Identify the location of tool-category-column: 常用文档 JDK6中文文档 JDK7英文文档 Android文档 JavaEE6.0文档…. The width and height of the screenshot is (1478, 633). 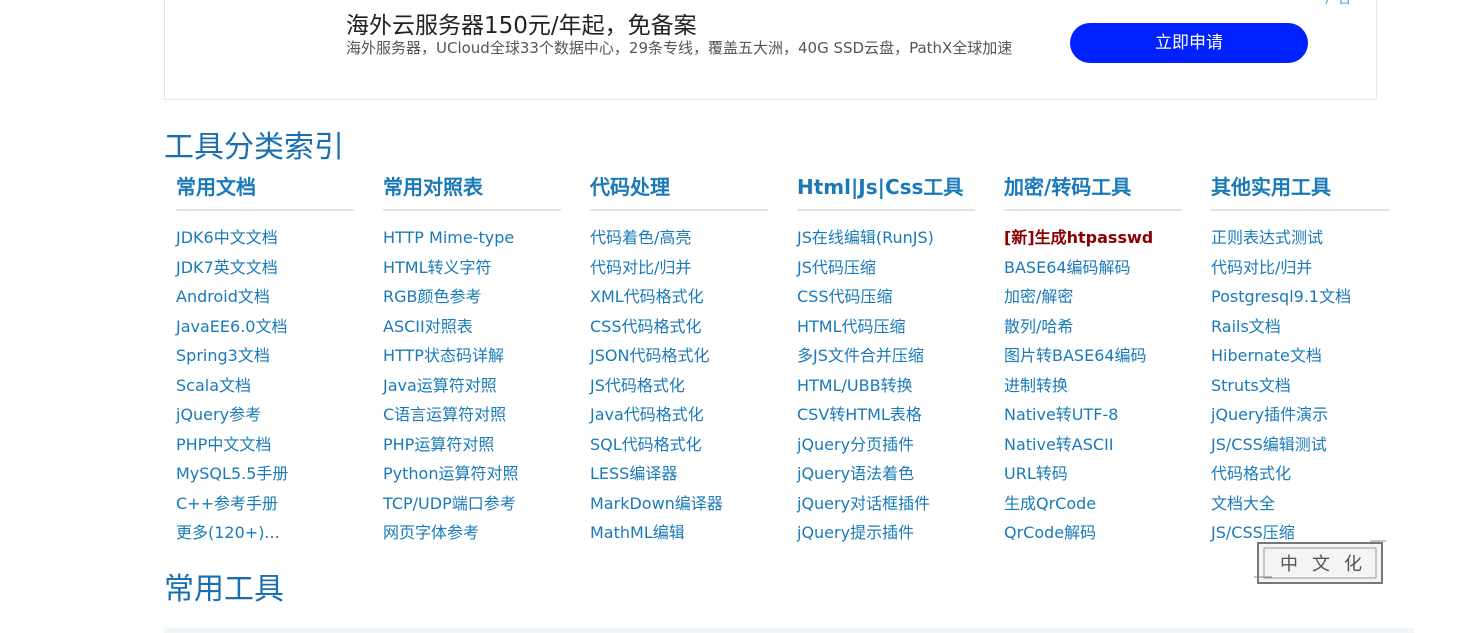
(265, 360).